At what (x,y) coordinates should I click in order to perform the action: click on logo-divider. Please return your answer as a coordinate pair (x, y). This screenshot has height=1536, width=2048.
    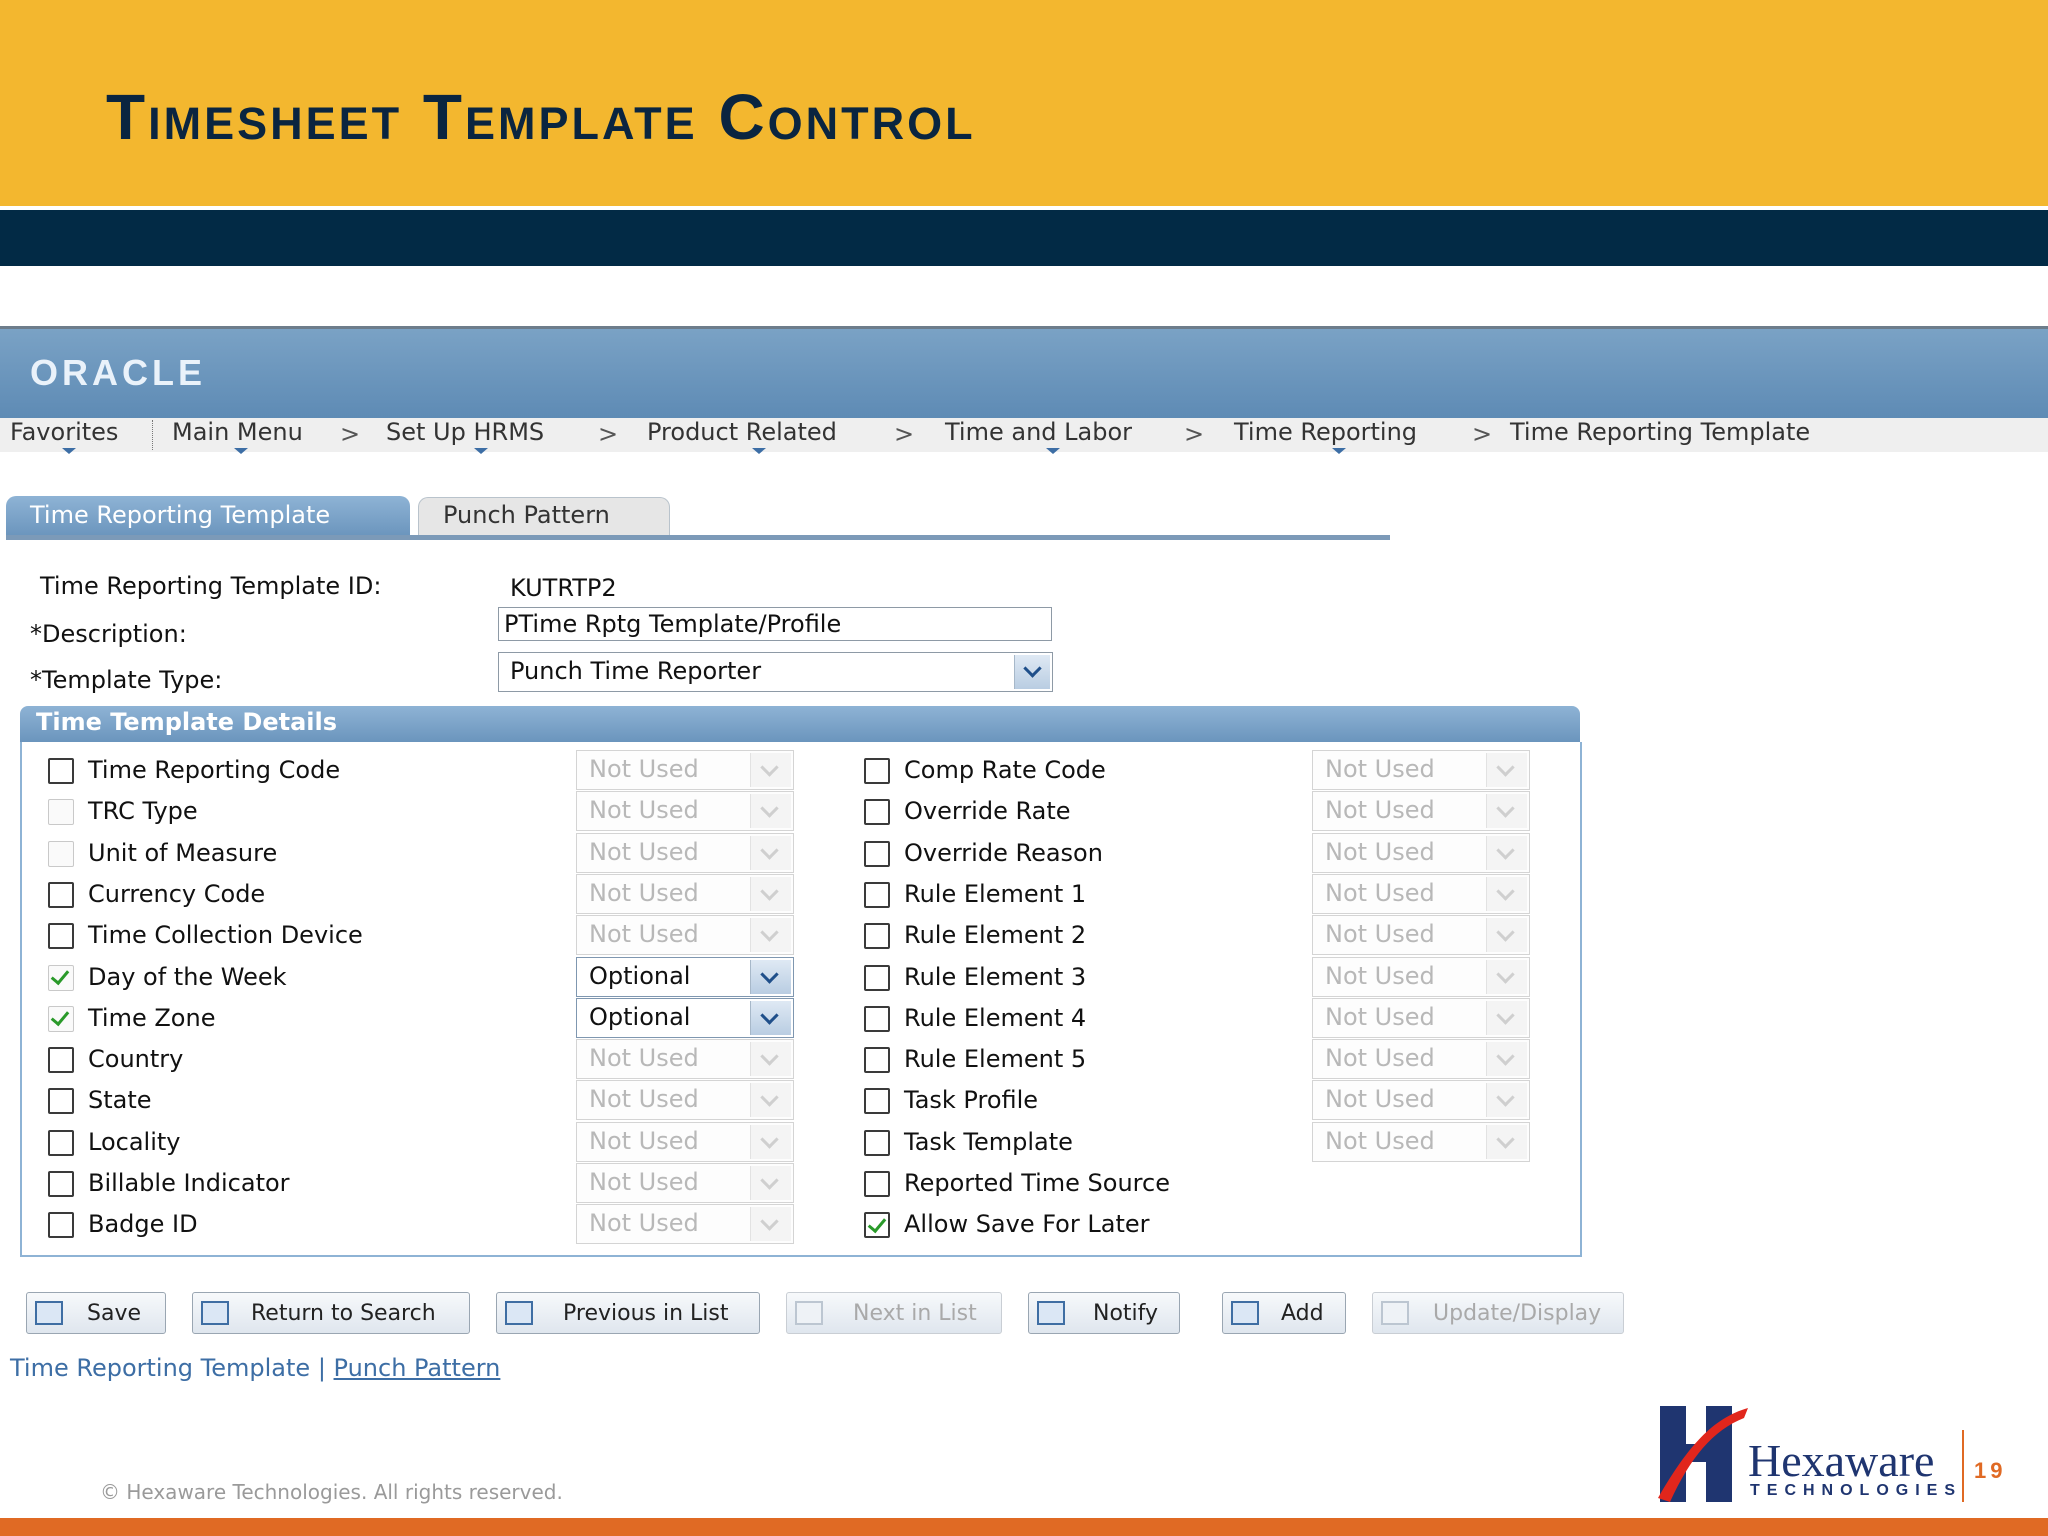
    Looking at the image, I should click on (1963, 1466).